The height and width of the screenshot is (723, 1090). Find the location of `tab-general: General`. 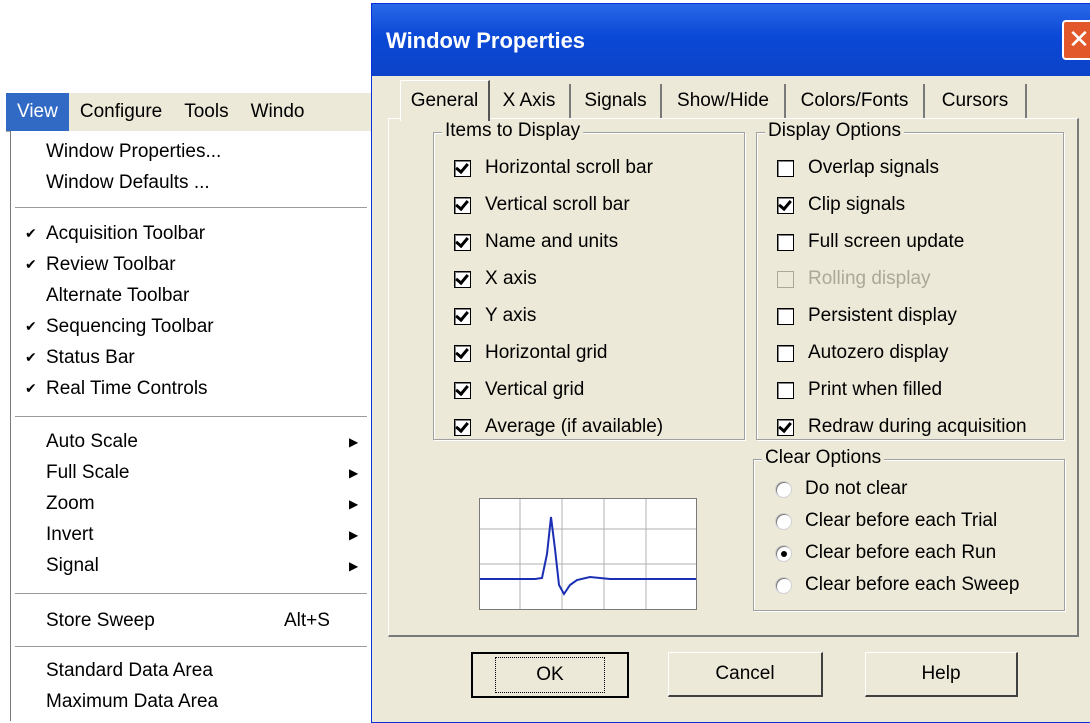

tab-general: General is located at coordinates (445, 100).